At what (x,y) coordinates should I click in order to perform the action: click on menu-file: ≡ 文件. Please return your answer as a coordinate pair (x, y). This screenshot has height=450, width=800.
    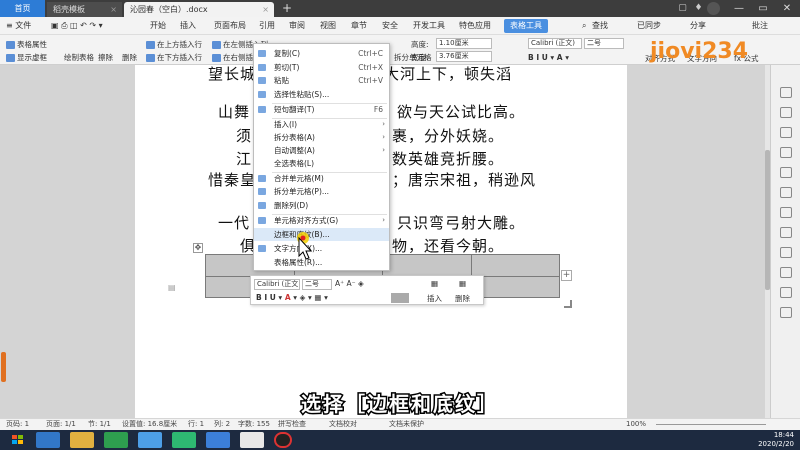
    Looking at the image, I should click on (18, 26).